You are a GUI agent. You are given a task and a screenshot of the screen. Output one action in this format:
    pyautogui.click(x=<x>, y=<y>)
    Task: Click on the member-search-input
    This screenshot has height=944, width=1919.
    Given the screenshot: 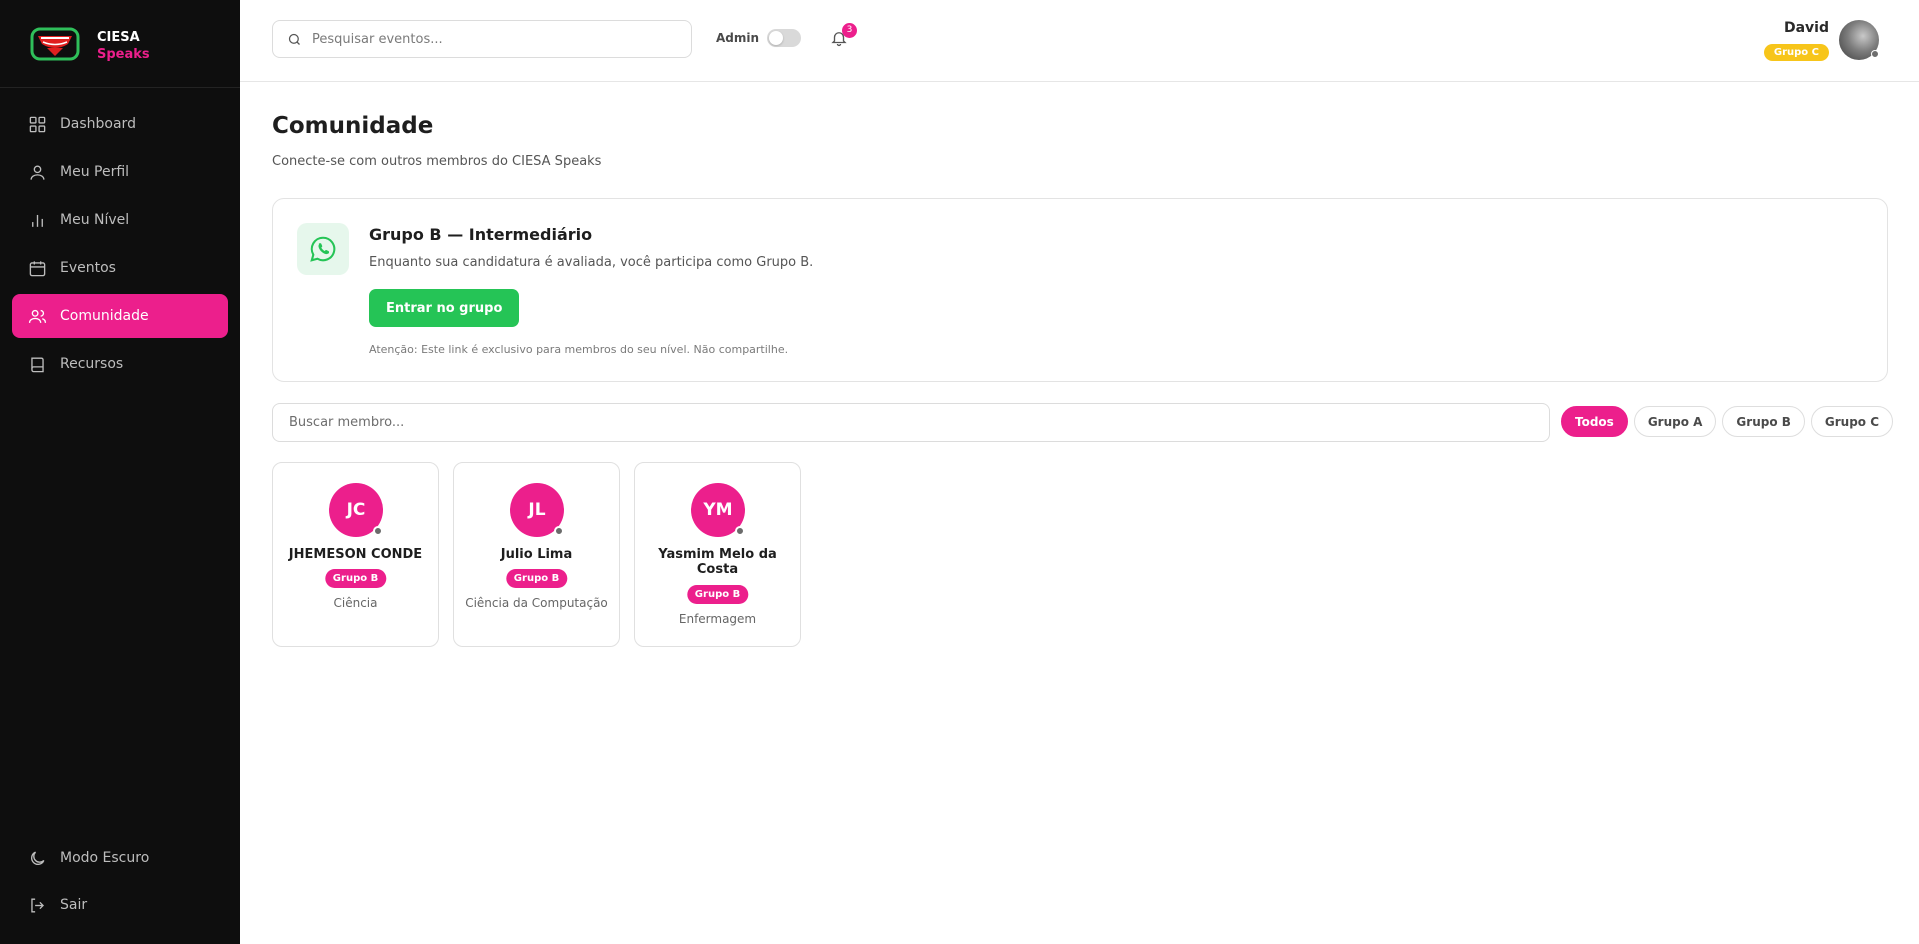 What is the action you would take?
    pyautogui.click(x=909, y=422)
    